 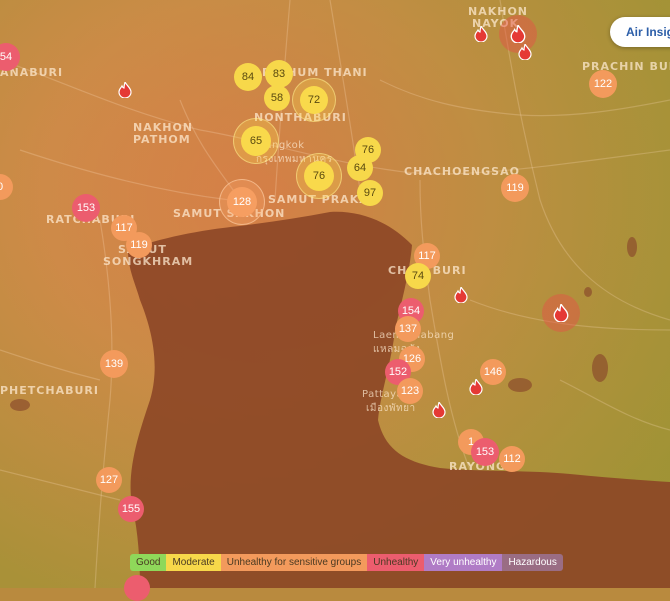 What do you see at coordinates (148, 261) in the screenshot?
I see `label-samut-songkhram-2: SONGKHRAM` at bounding box center [148, 261].